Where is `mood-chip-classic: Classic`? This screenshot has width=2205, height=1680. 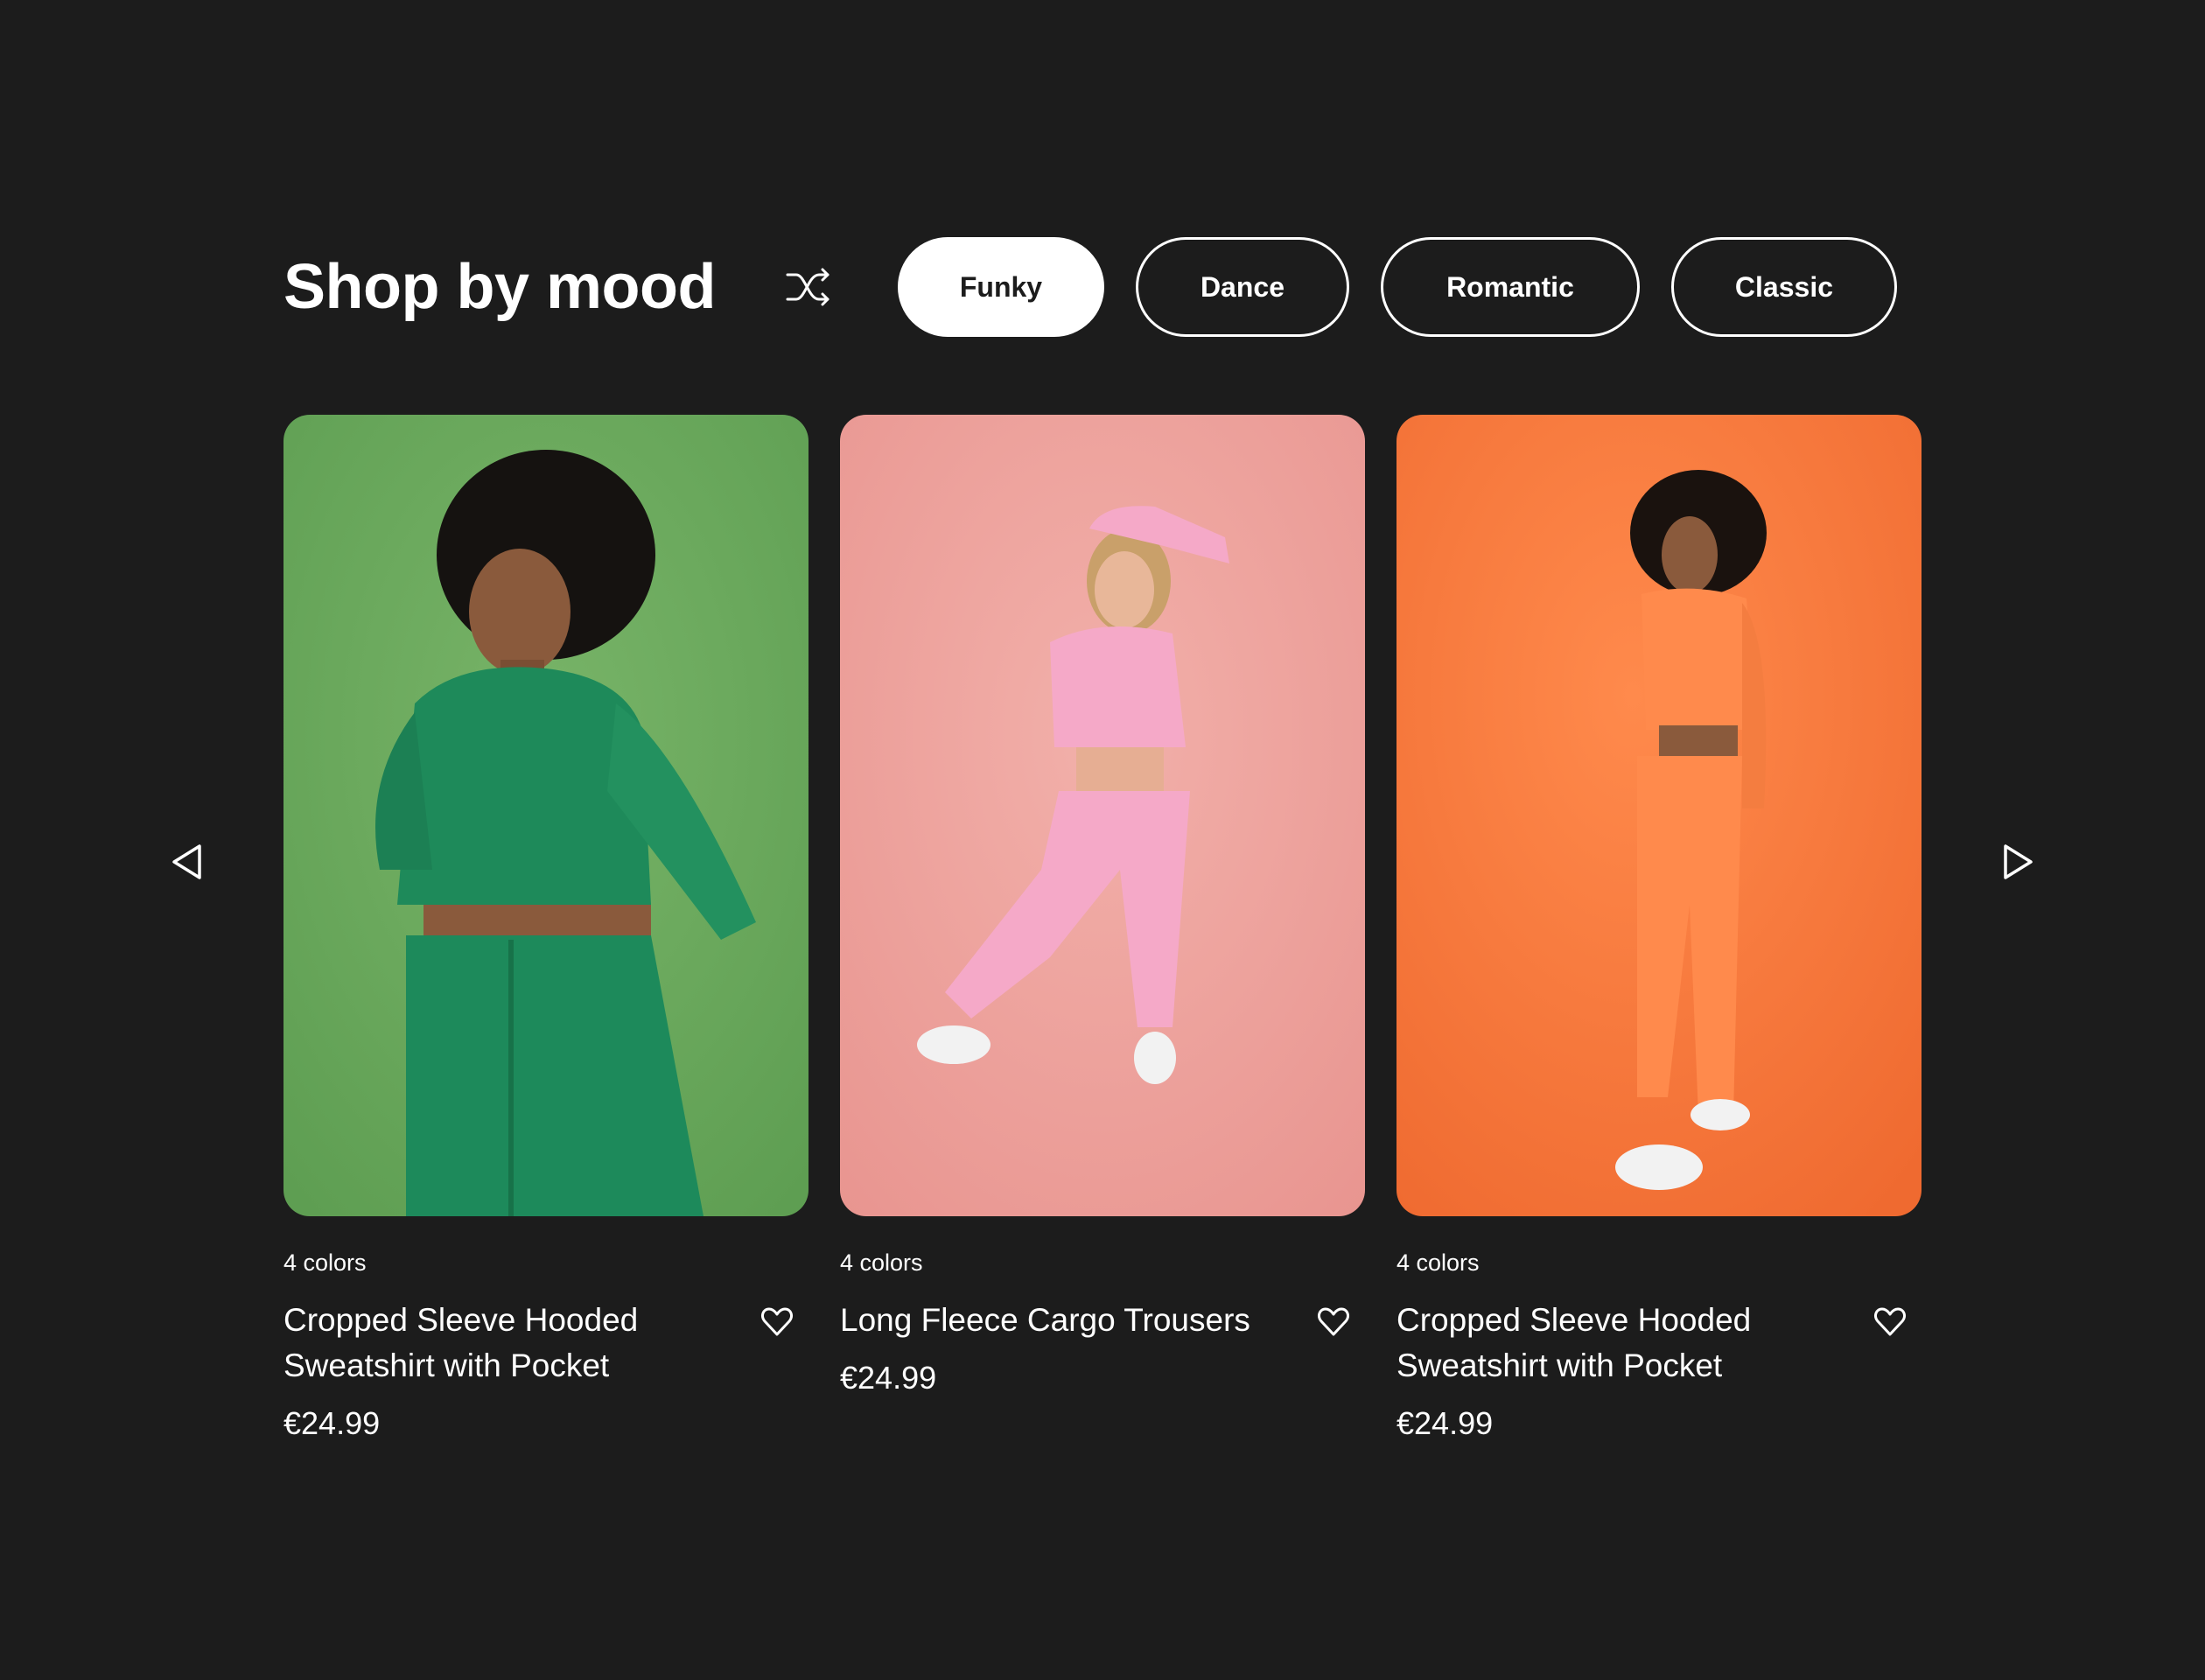 mood-chip-classic: Classic is located at coordinates (1783, 287).